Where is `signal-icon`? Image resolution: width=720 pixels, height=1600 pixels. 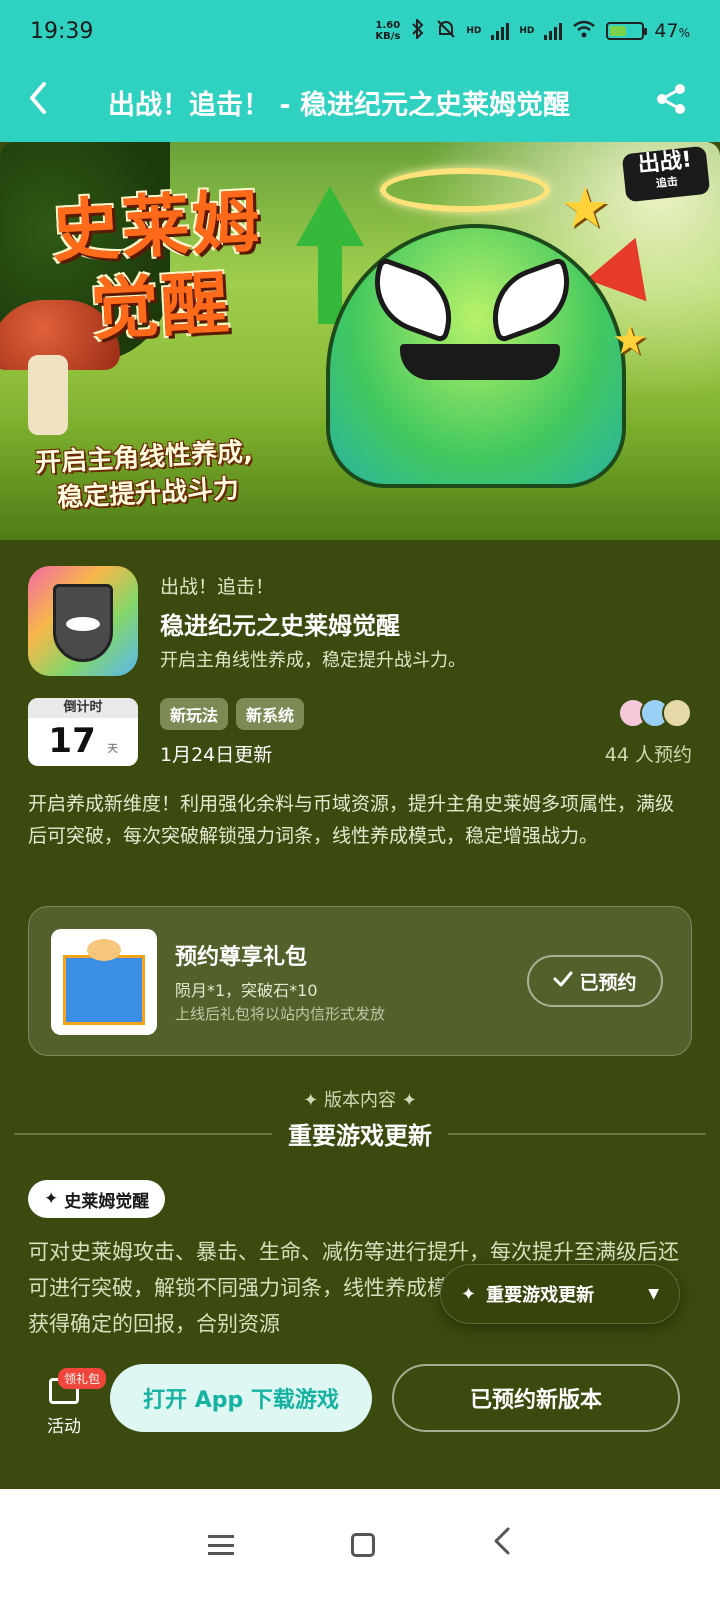
signal-icon is located at coordinates (500, 31).